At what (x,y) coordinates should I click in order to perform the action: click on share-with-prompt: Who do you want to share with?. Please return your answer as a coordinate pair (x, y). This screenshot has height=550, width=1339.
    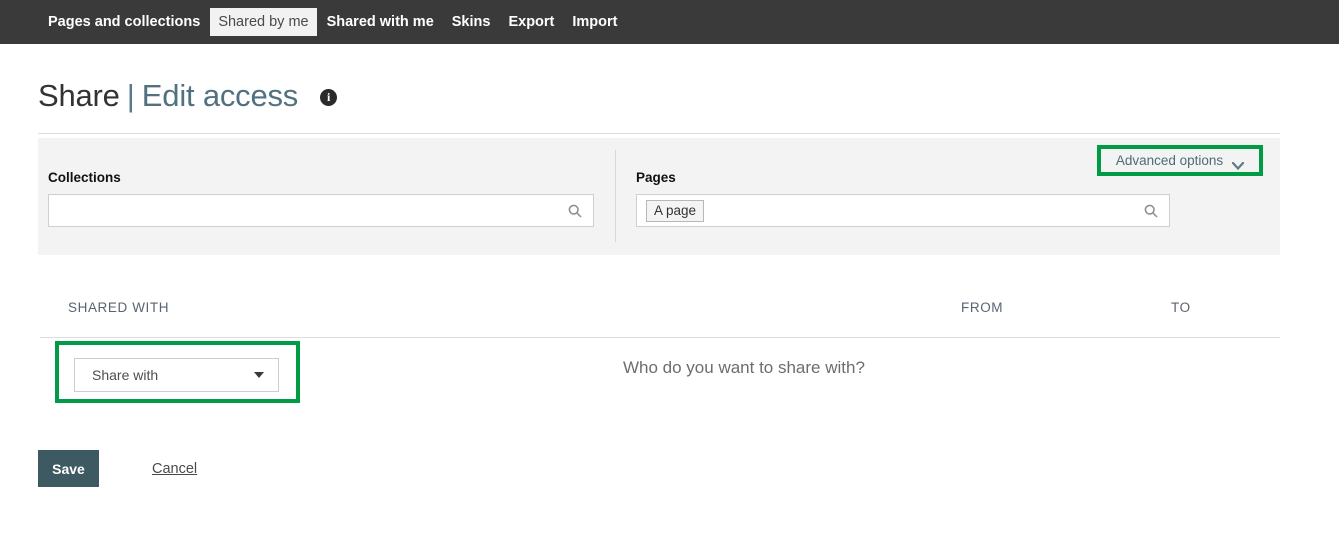
    Looking at the image, I should click on (744, 367).